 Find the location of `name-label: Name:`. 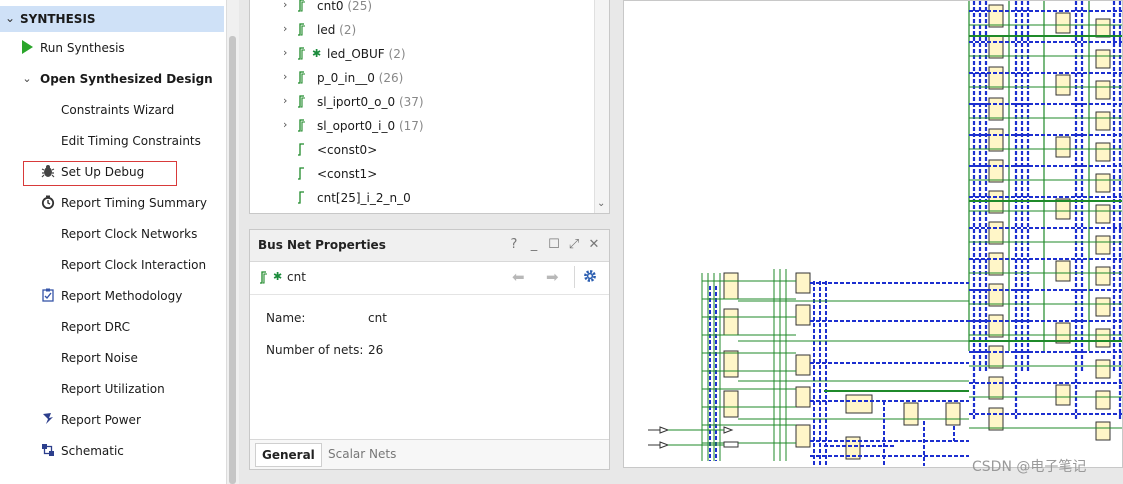

name-label: Name: is located at coordinates (286, 318).